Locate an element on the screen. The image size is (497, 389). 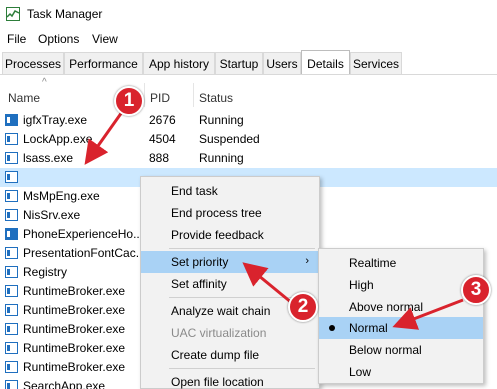
callout-badge-1: 1 is located at coordinates (129, 101).